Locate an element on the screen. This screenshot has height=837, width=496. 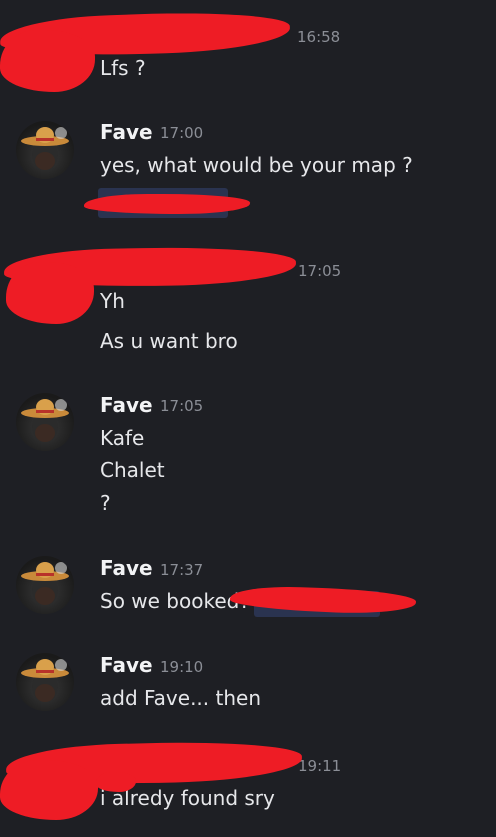
message-text: Lfs ? is located at coordinates (123, 68).